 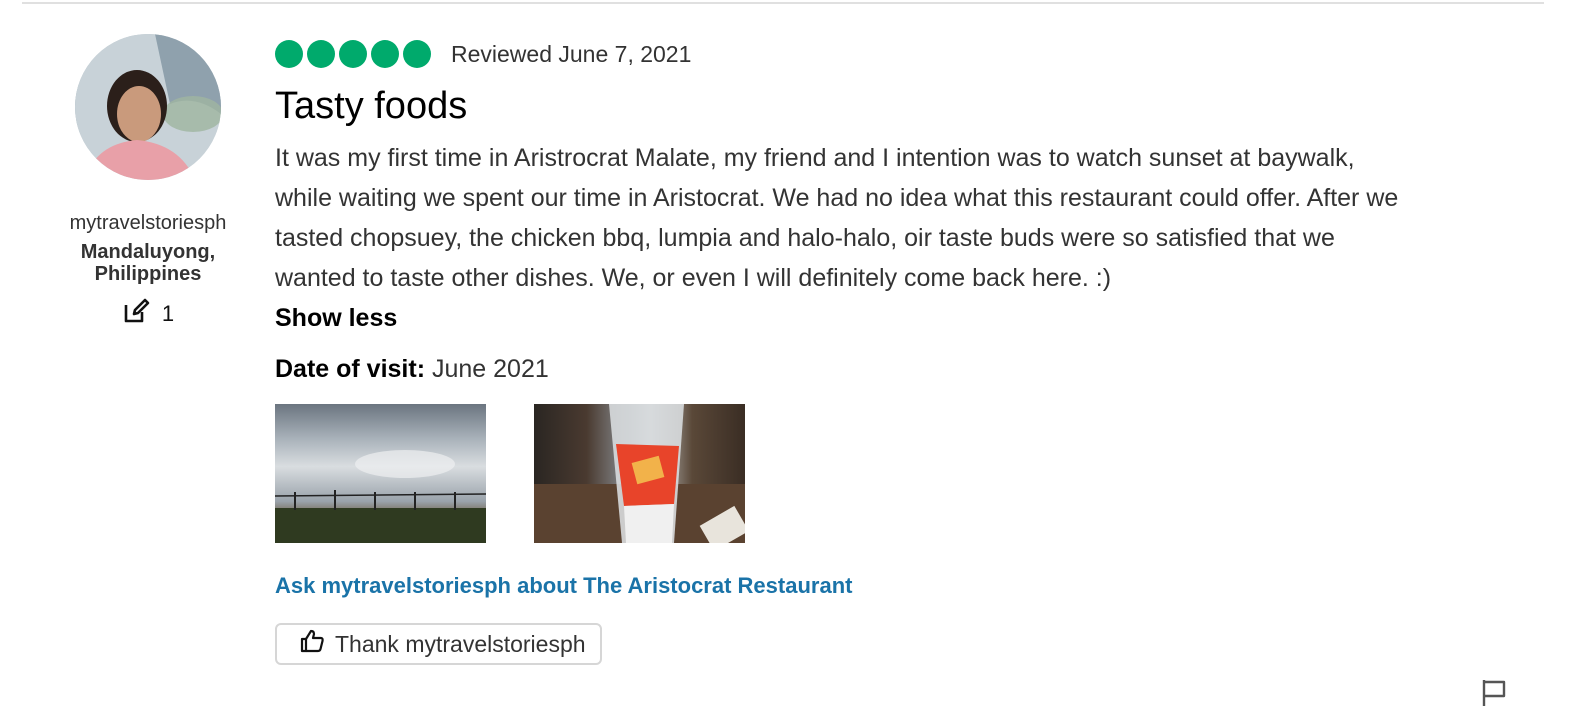 I want to click on top-divider, so click(x=783, y=3).